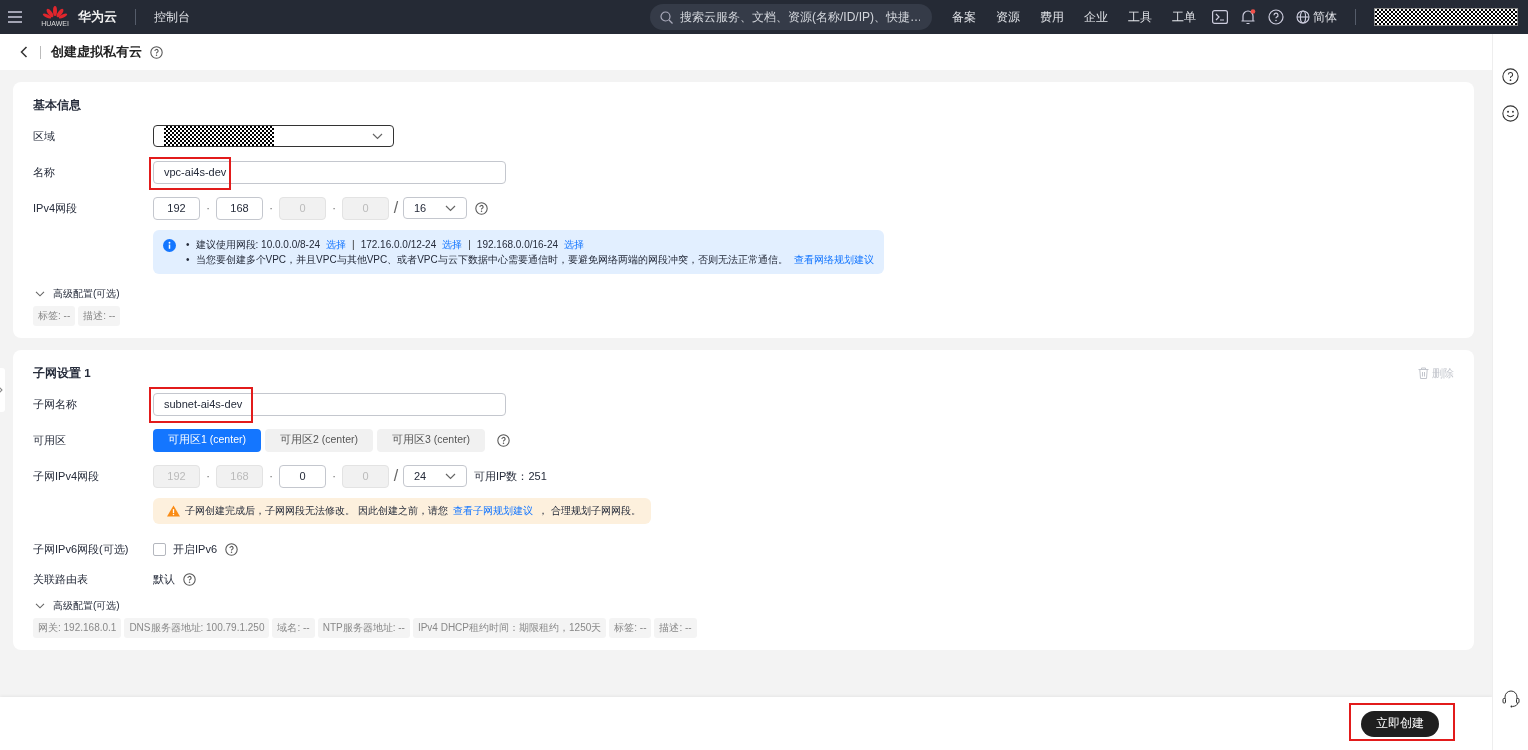  Describe the element at coordinates (1325, 17) in the screenshot. I see `language-link: 简体` at that location.